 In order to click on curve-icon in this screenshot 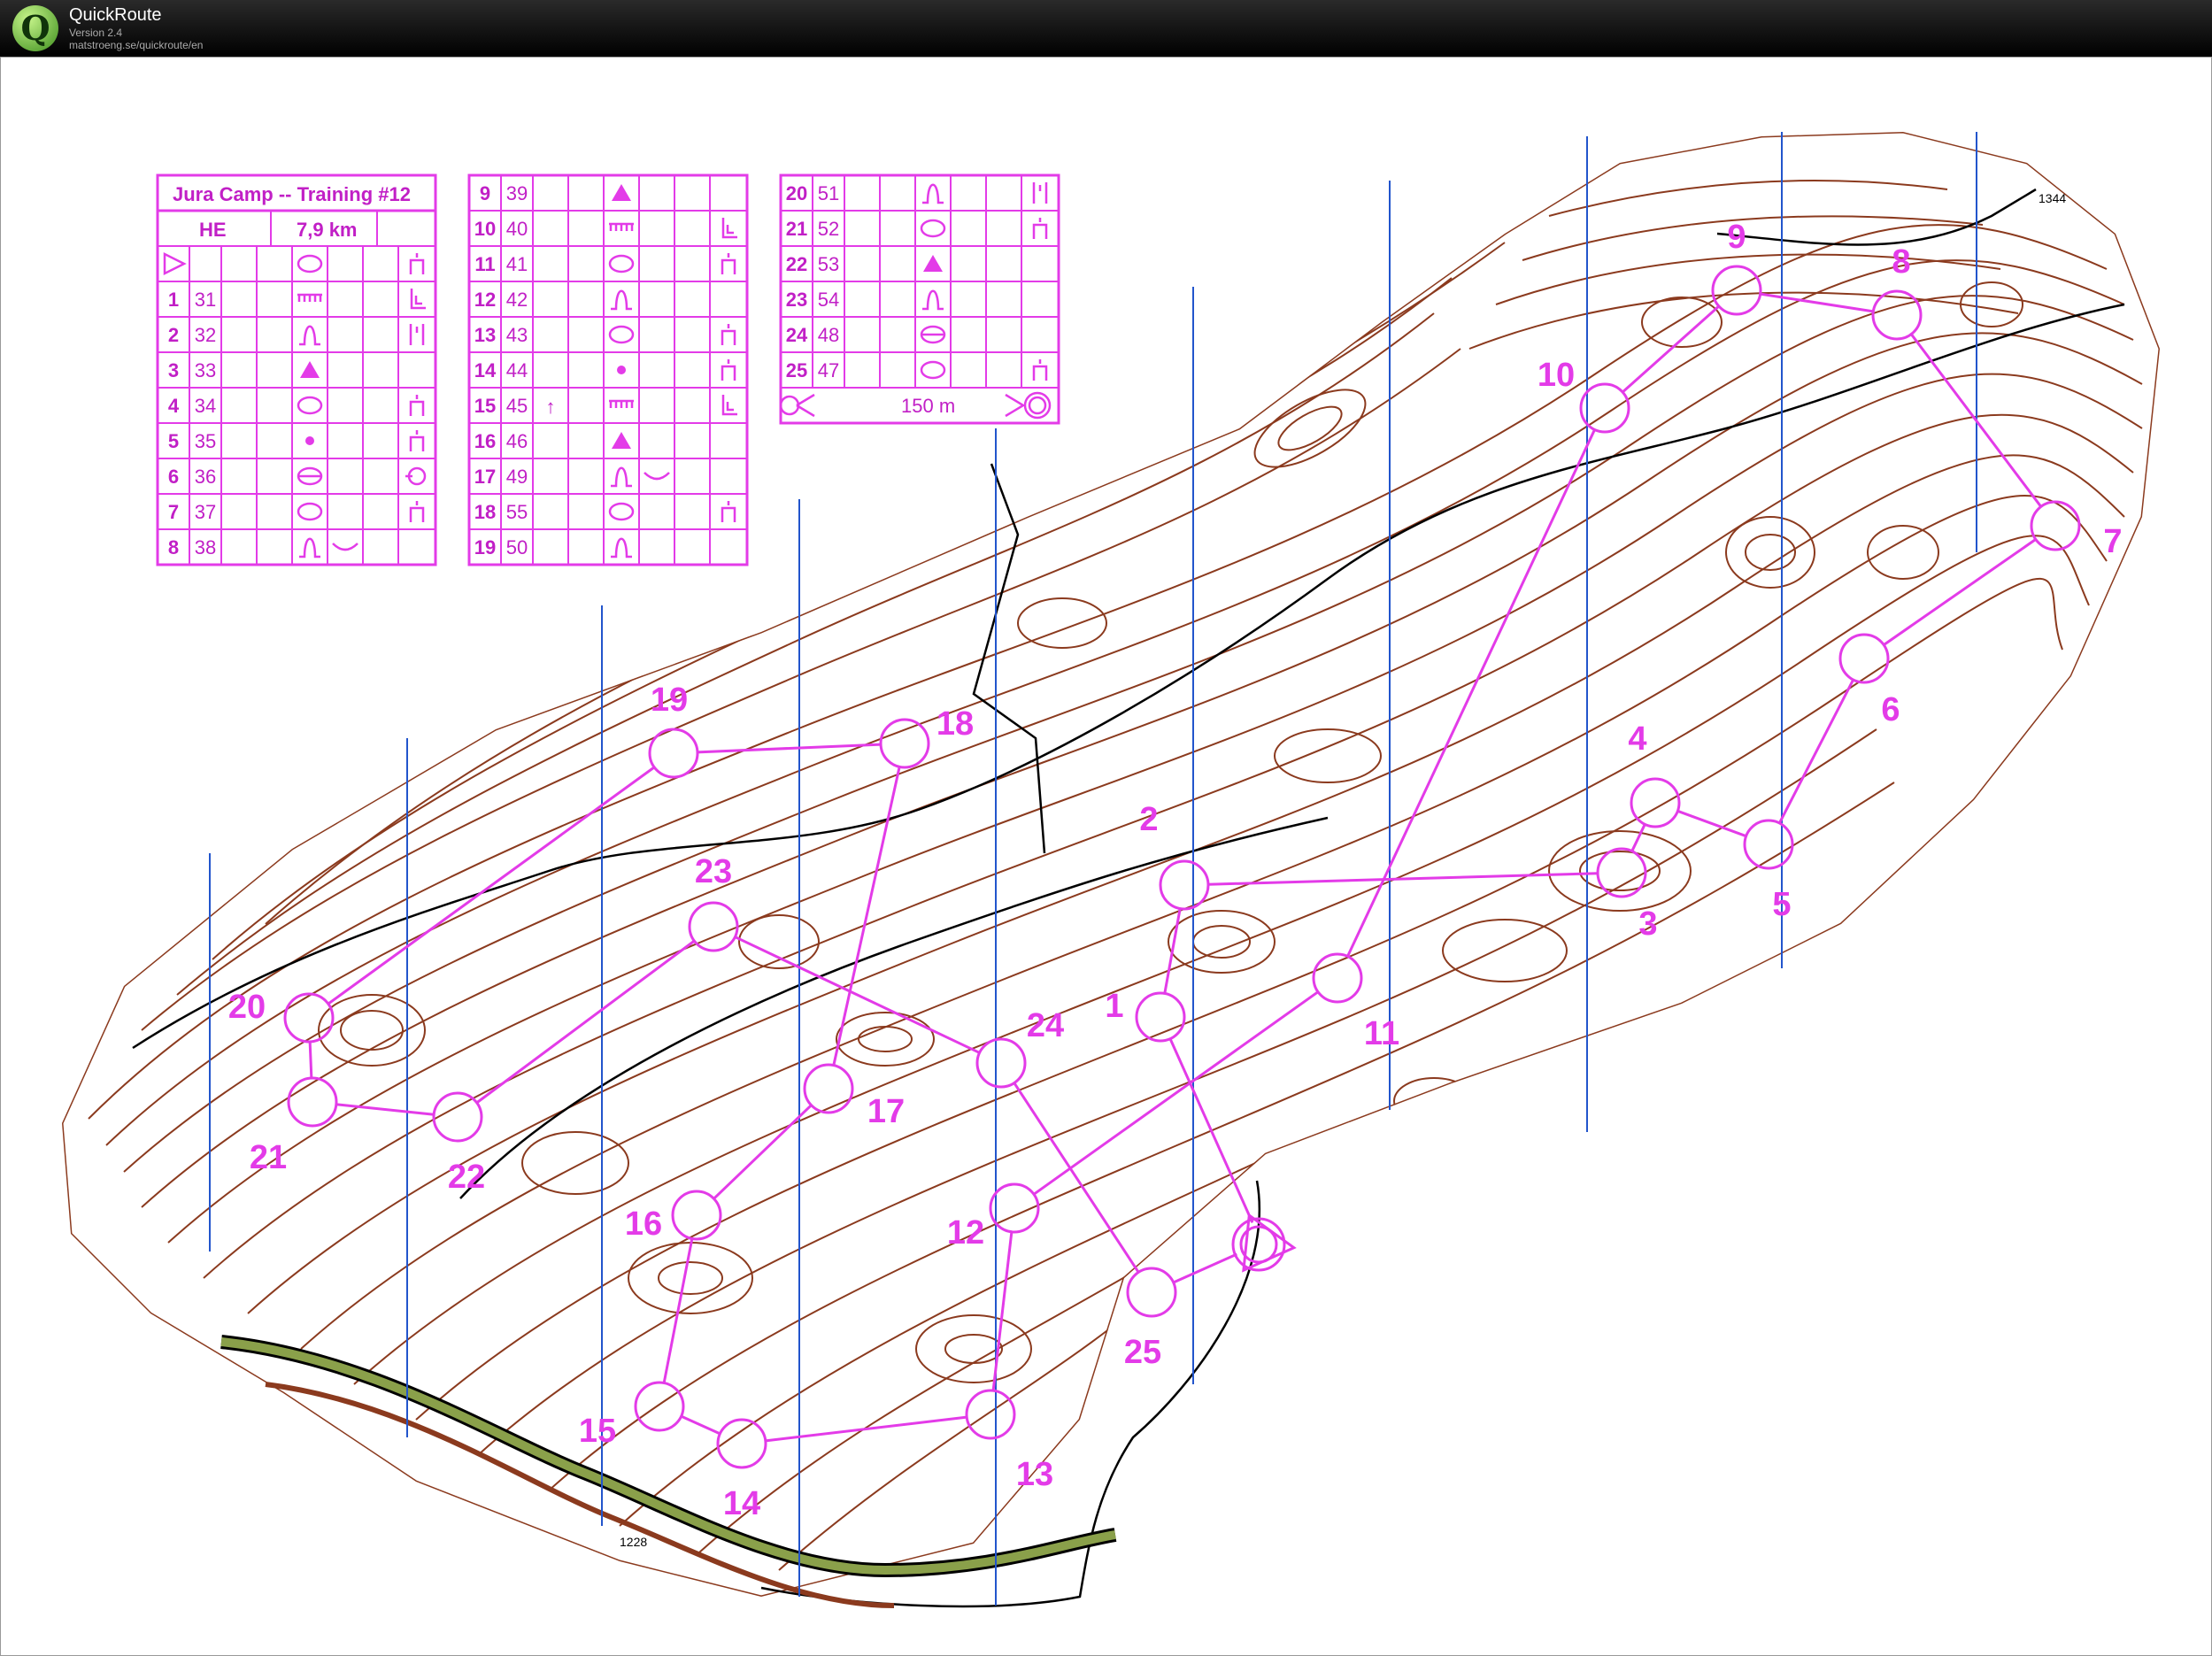, I will do `click(657, 477)`.